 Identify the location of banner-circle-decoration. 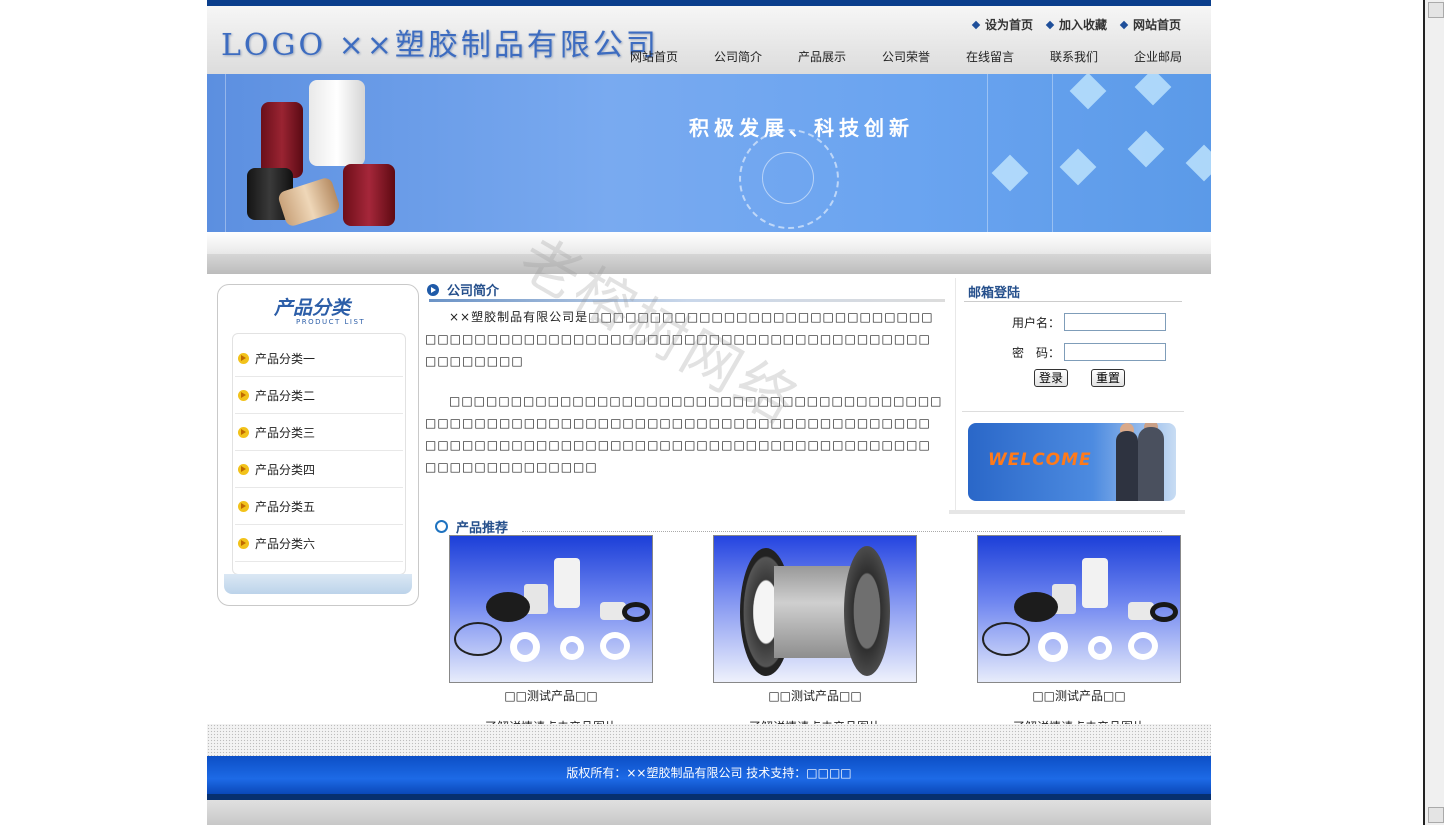
(788, 178).